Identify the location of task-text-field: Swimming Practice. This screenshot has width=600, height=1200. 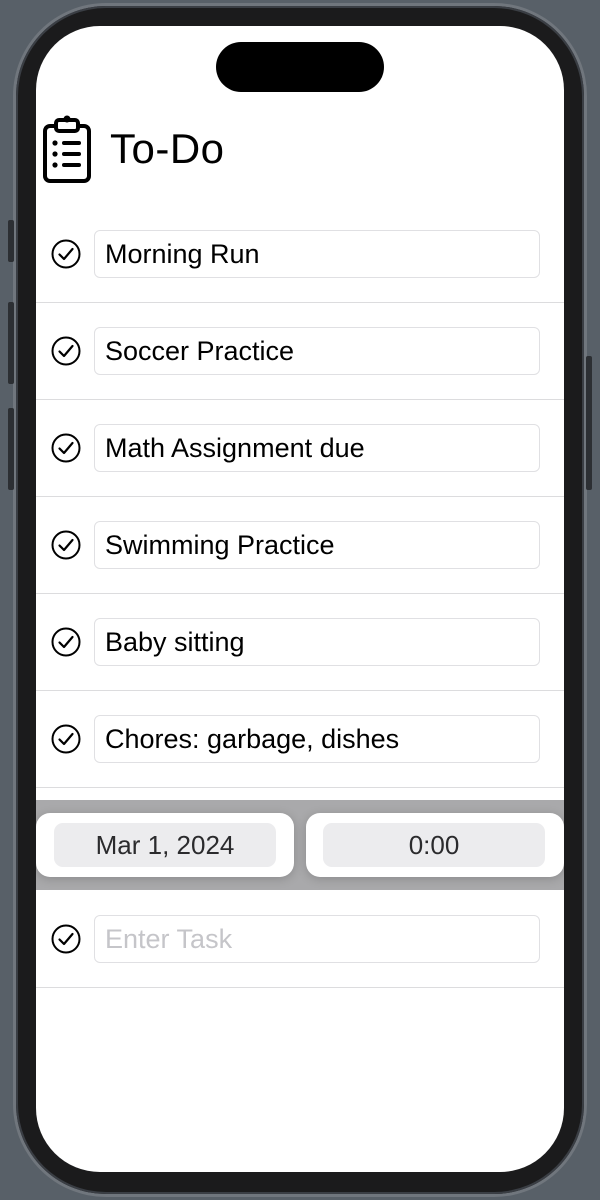
(317, 545).